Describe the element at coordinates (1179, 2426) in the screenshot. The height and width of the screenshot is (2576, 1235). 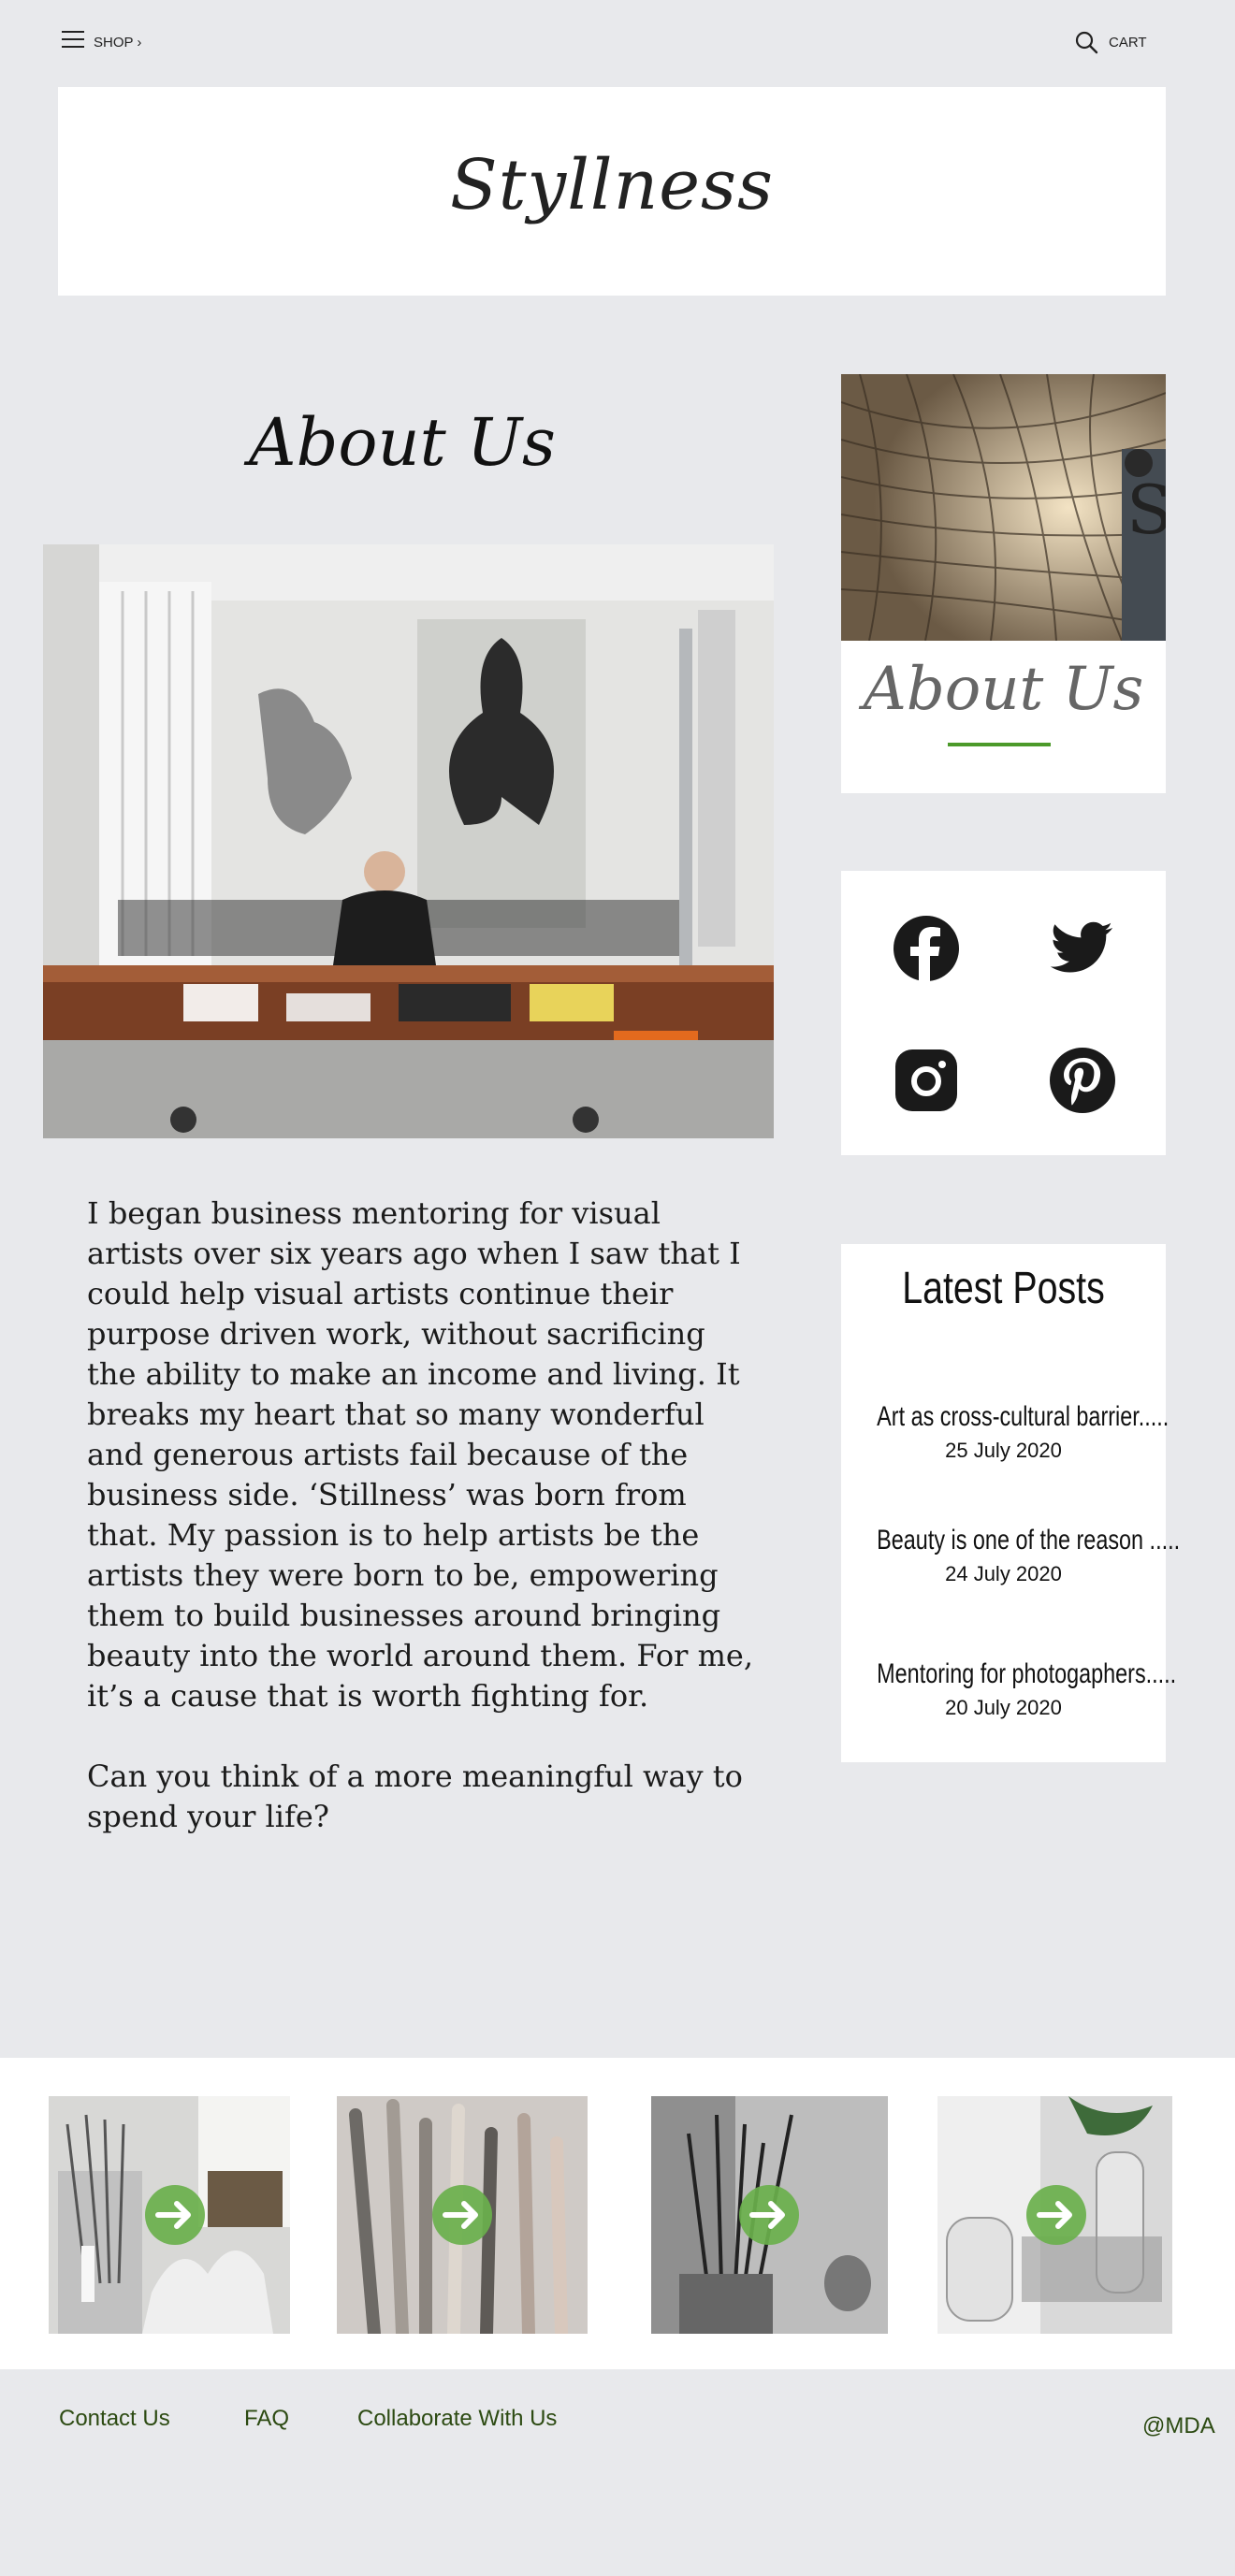
I see `footer-credit: @MDA` at that location.